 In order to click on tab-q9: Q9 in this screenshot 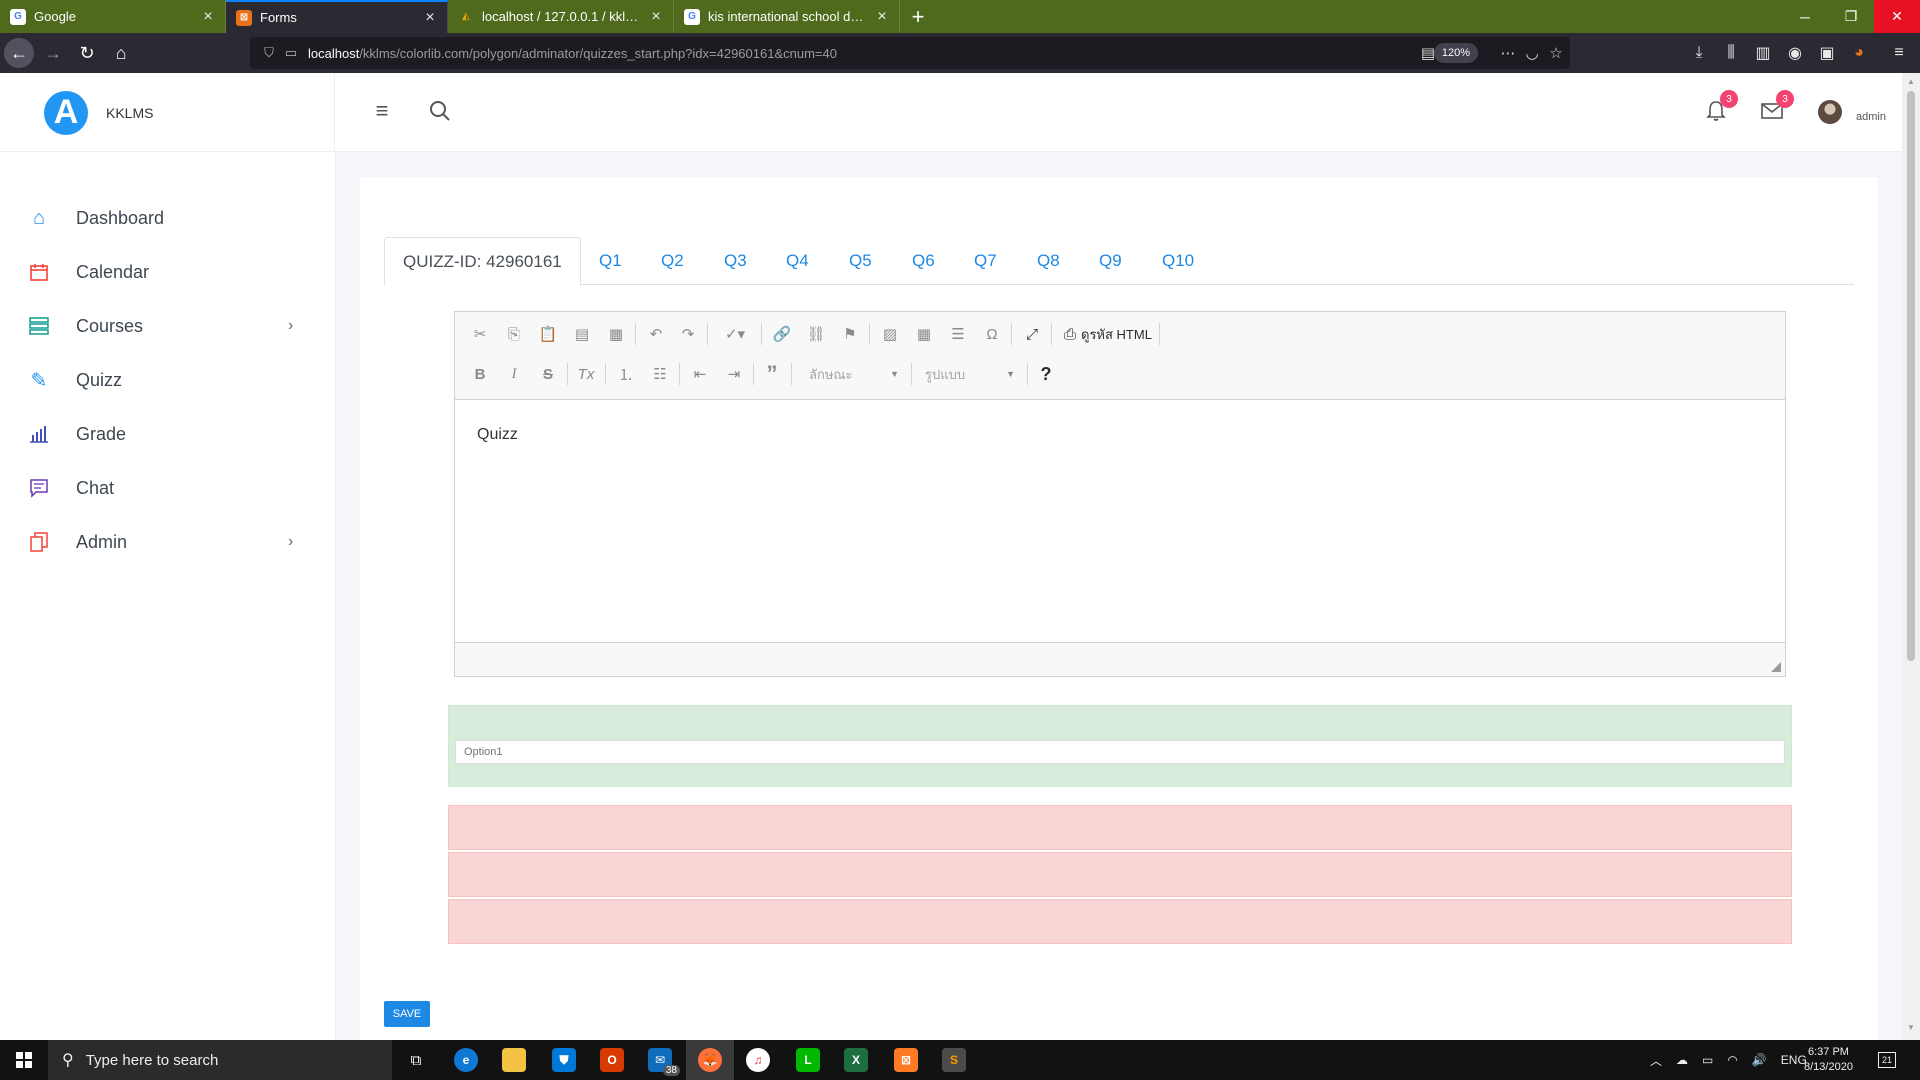, I will do `click(1110, 261)`.